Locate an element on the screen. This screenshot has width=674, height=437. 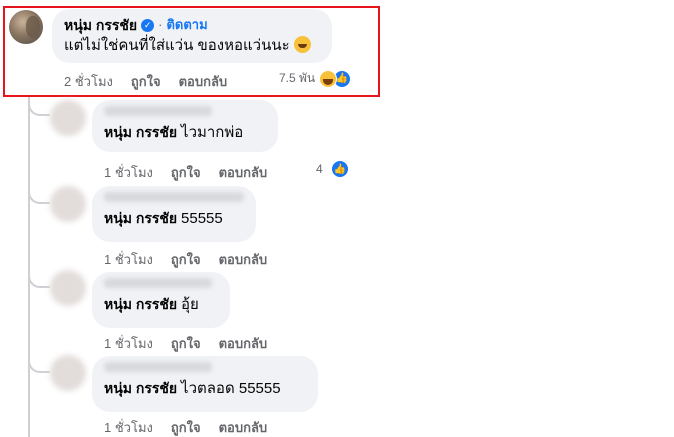
reply-bubble: หนุ่ม กรรชัย ไวตลอด 55555 is located at coordinates (205, 384).